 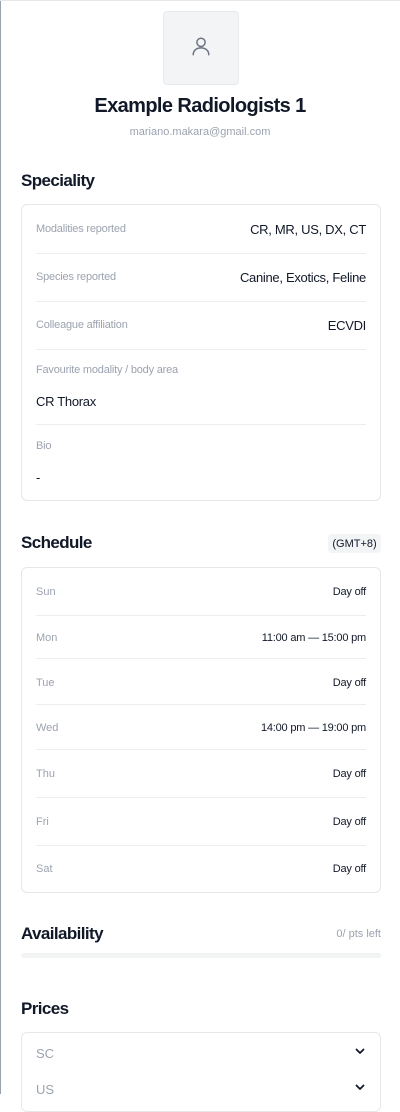 What do you see at coordinates (200, 106) in the screenshot?
I see `profile-name: Example Radiologists 1` at bounding box center [200, 106].